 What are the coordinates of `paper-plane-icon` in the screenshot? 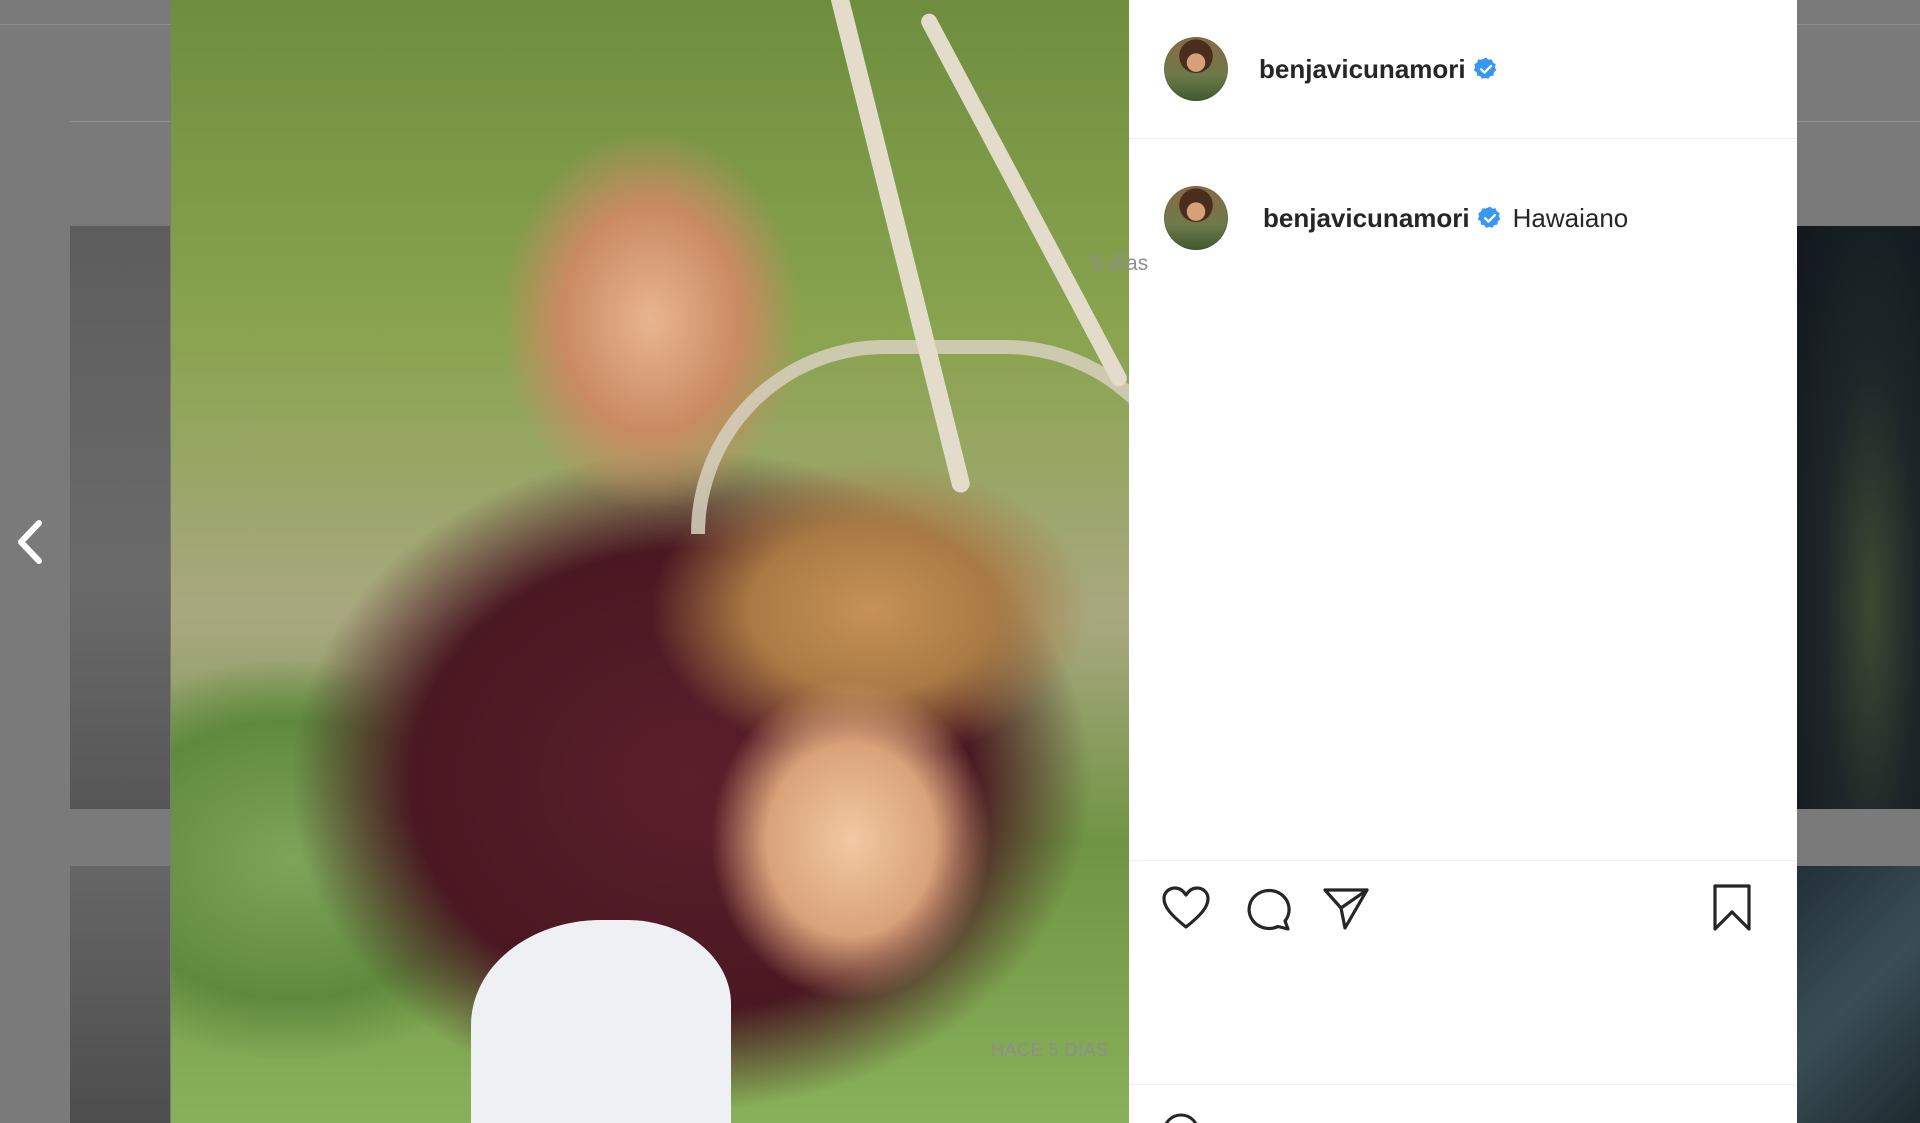 It's located at (1346, 909).